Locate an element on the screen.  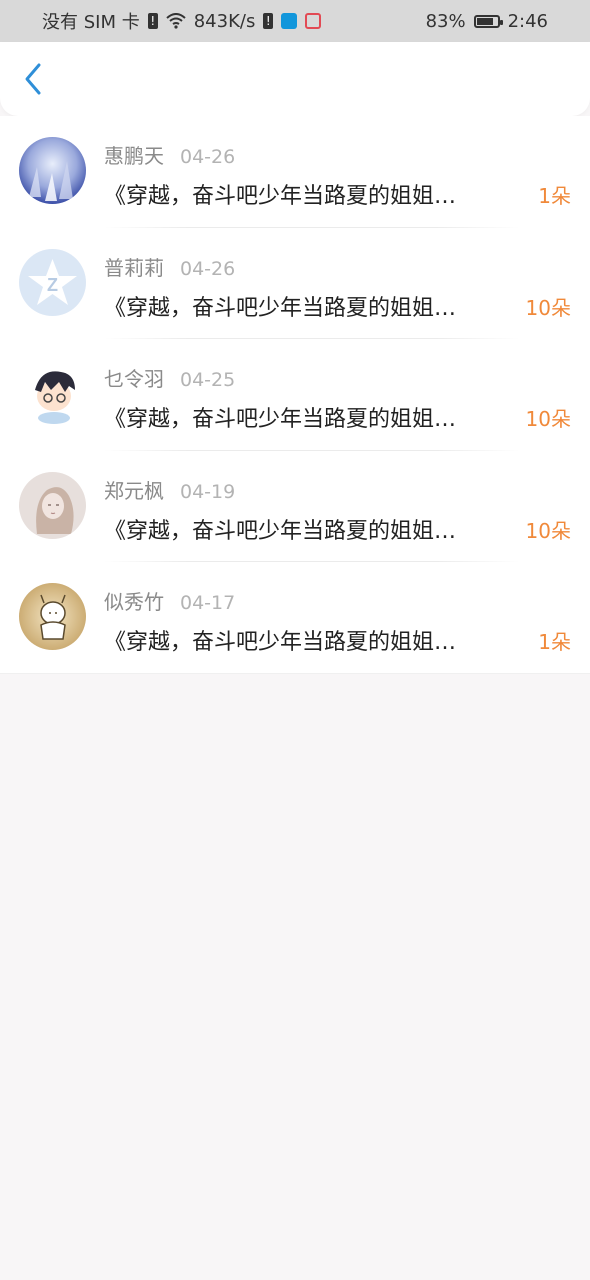
date: 04-19 is located at coordinates (208, 491).